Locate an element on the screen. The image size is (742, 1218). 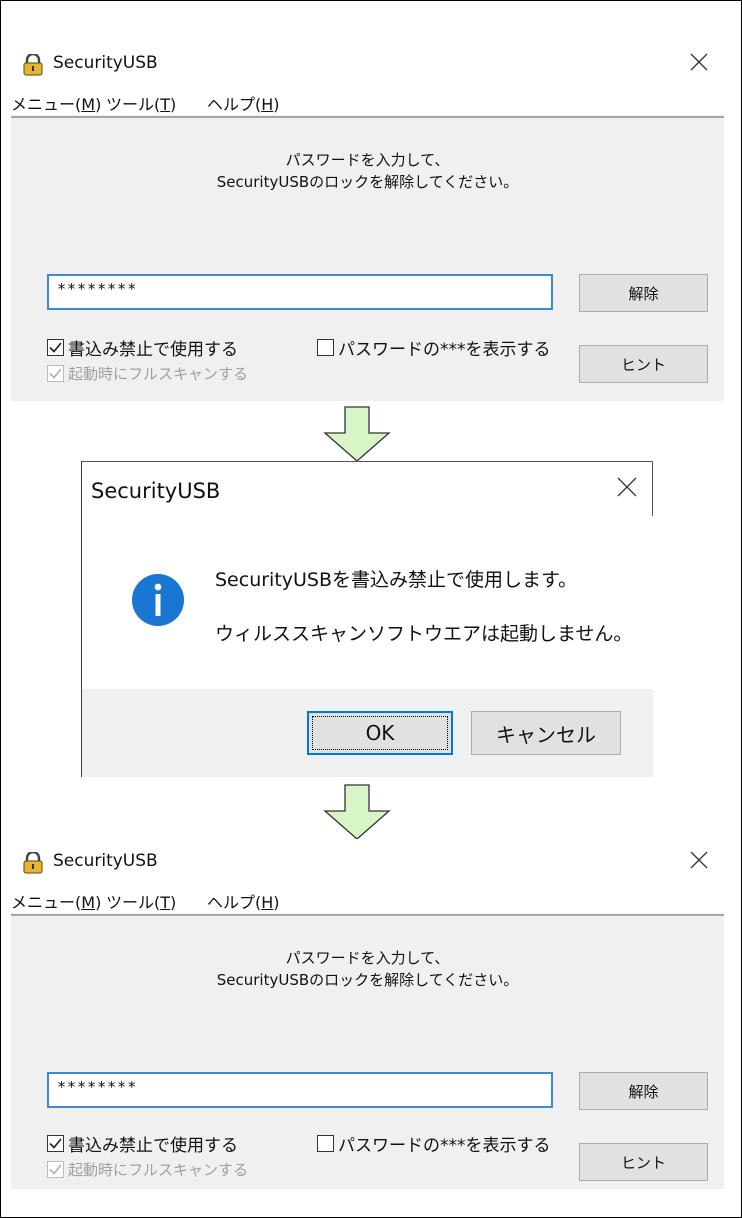
dialog-title: SecurityUSB is located at coordinates (156, 491).